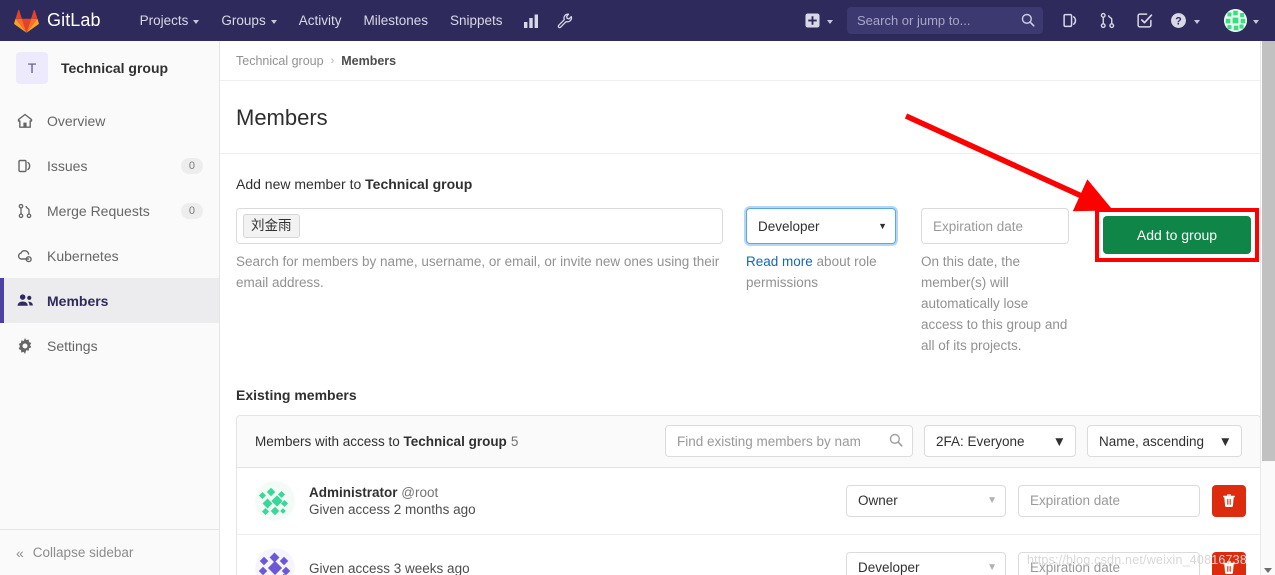 This screenshot has height=575, width=1275. What do you see at coordinates (819, 20) in the screenshot?
I see `create-new-button` at bounding box center [819, 20].